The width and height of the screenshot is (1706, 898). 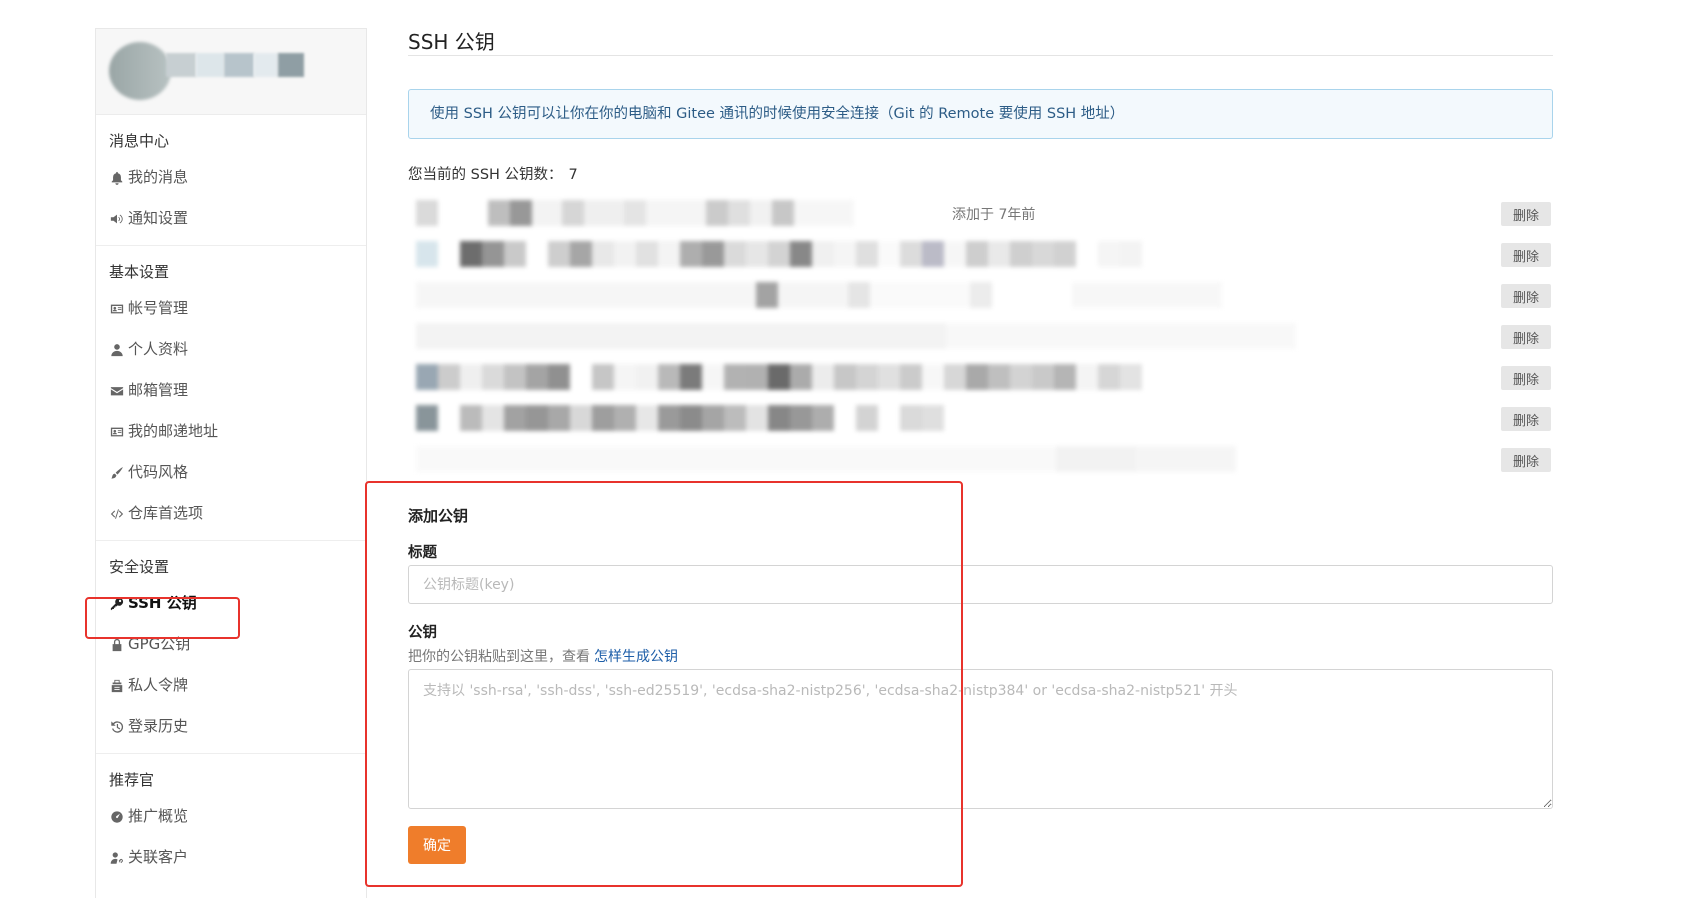 I want to click on key-count: 您当前的 SSH 公钥数： 7, so click(x=493, y=173).